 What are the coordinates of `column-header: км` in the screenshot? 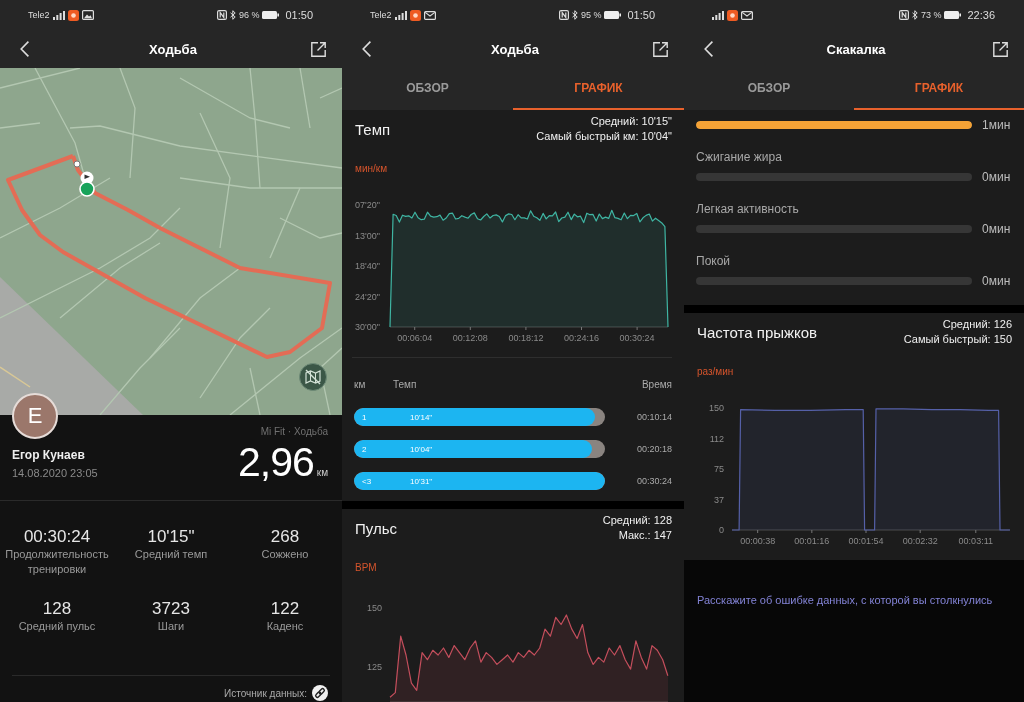 It's located at (360, 385).